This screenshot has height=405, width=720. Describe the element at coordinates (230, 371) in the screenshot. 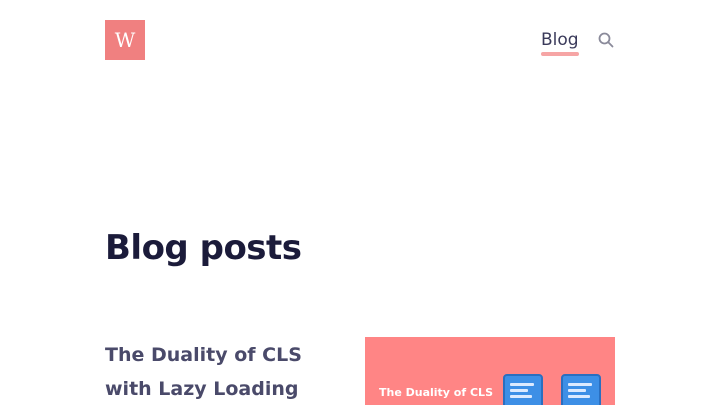

I see `post-title-link: The Duality of CLS with Lazy Loading` at that location.